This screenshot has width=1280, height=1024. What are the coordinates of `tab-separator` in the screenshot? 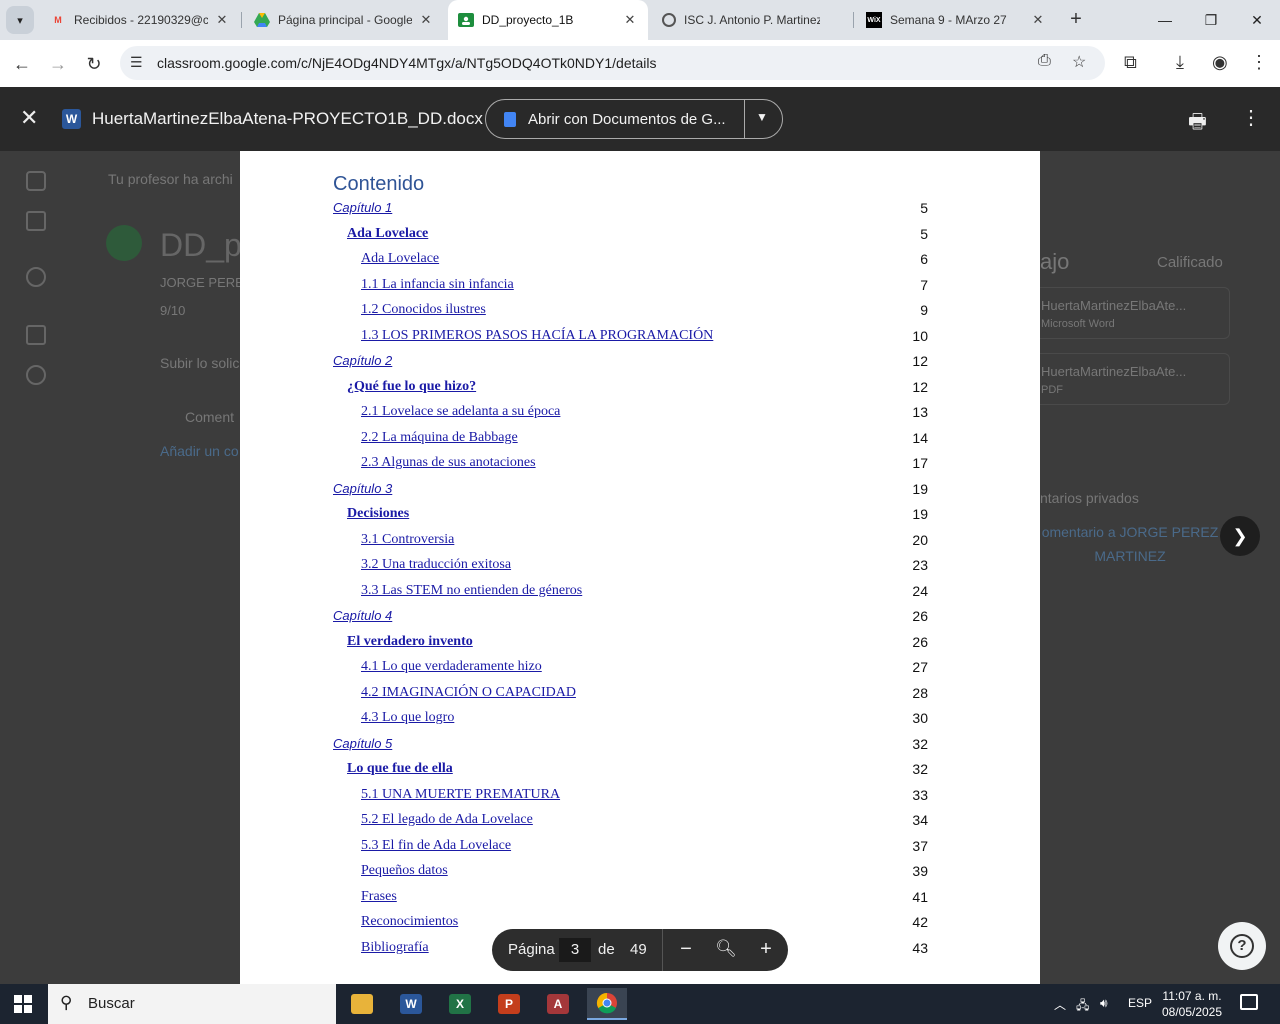 It's located at (241, 20).